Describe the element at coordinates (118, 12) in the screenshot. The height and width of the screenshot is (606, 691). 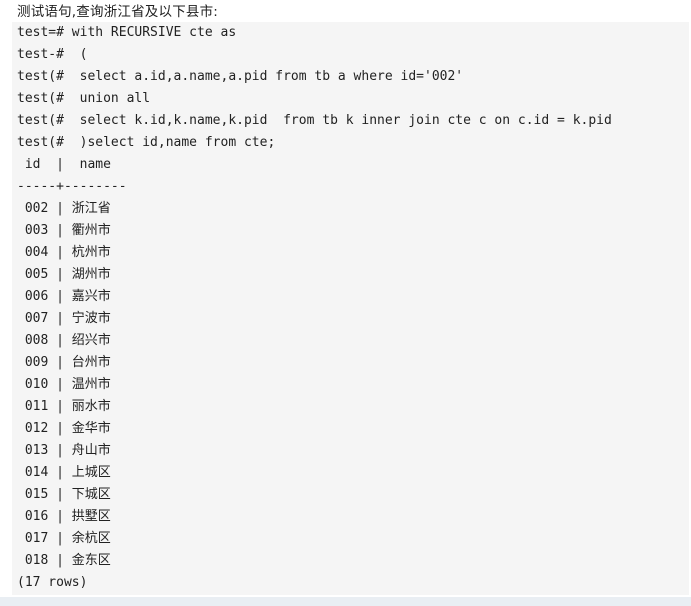
I see `caption-text: 测试语句,查询浙江省及以下县市:` at that location.